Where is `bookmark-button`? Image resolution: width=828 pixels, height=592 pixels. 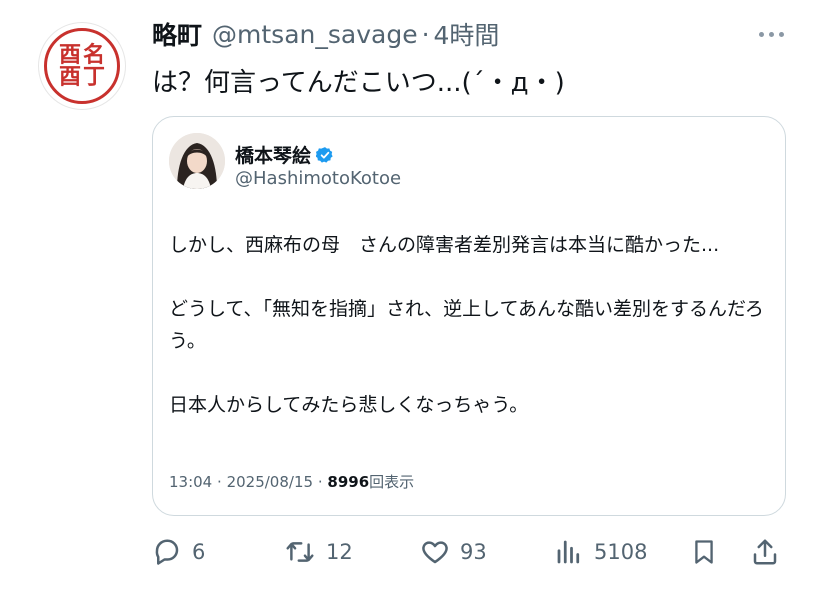
bookmark-button is located at coordinates (704, 552).